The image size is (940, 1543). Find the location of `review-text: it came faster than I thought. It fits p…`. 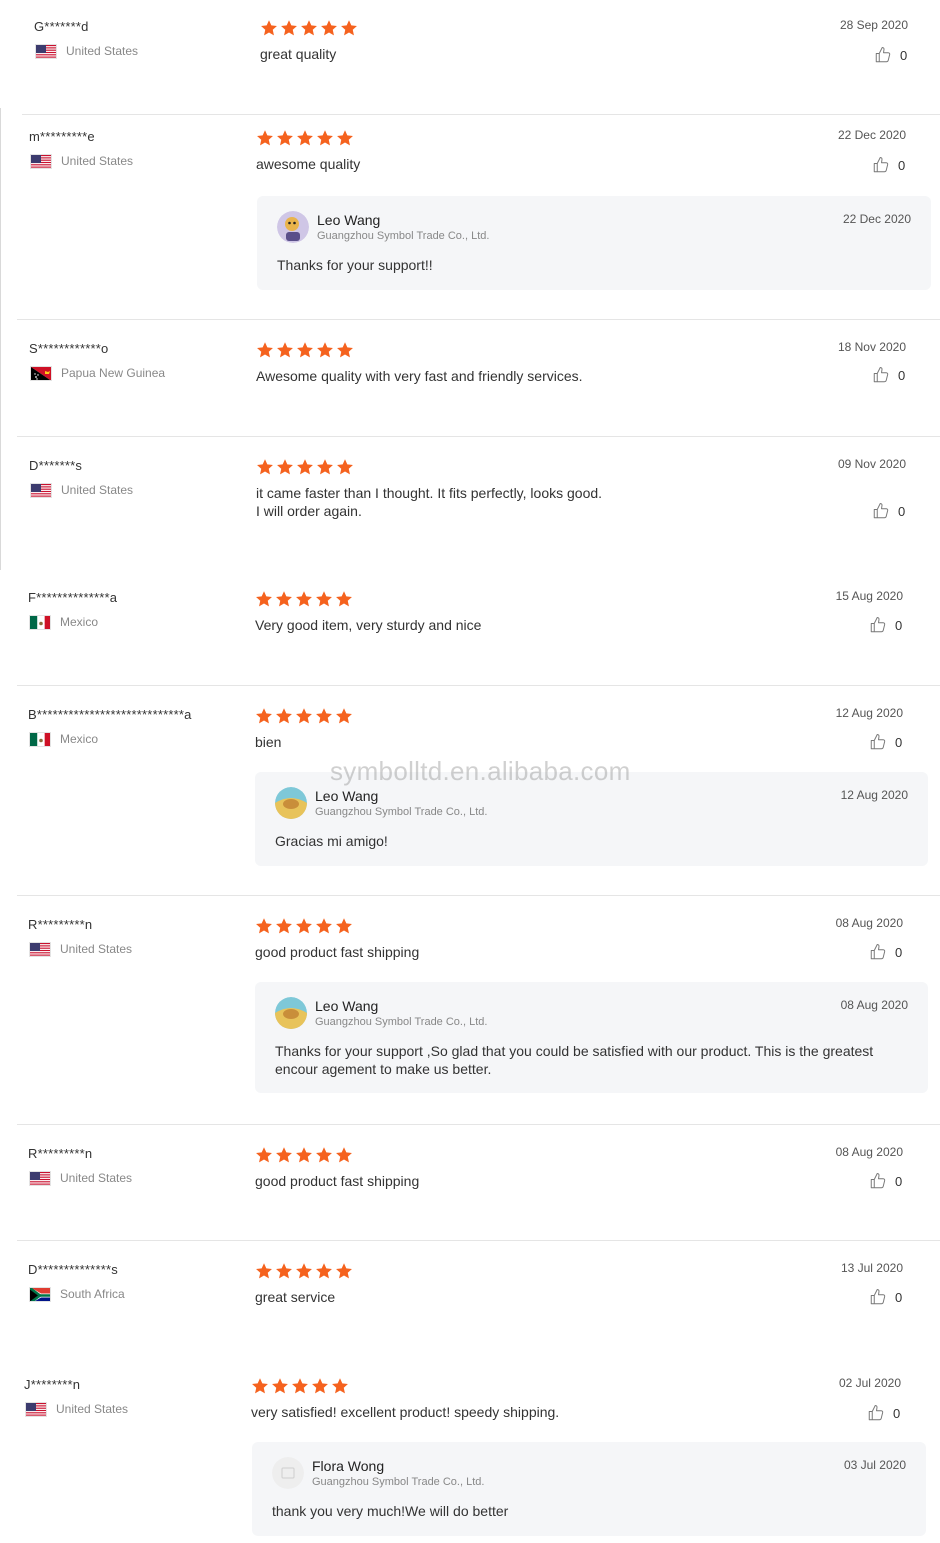

review-text: it came faster than I thought. It fits p… is located at coordinates (429, 502).